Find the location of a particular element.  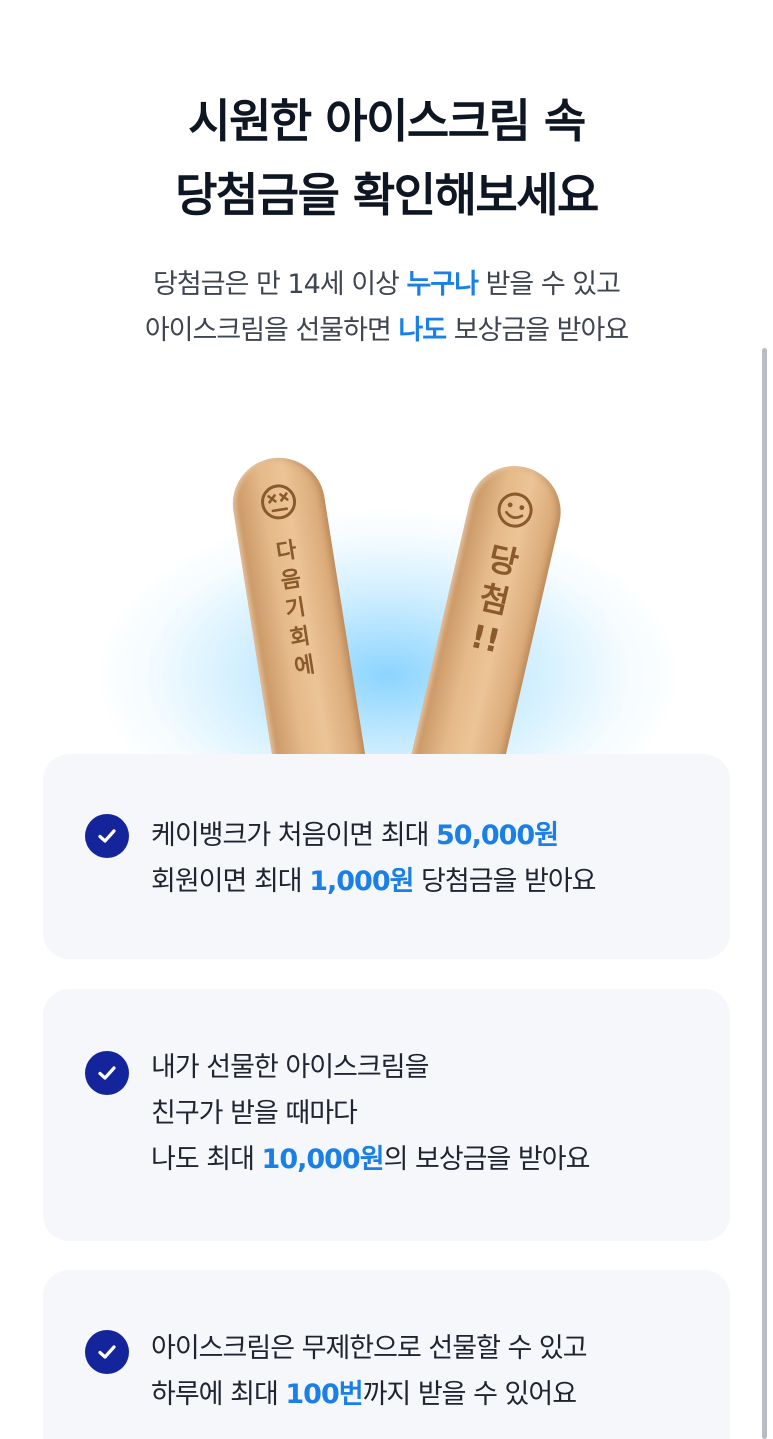

subtitle-line2: 아이스크림을 선물하면 나도 보상금을 받아요 is located at coordinates (386, 331).